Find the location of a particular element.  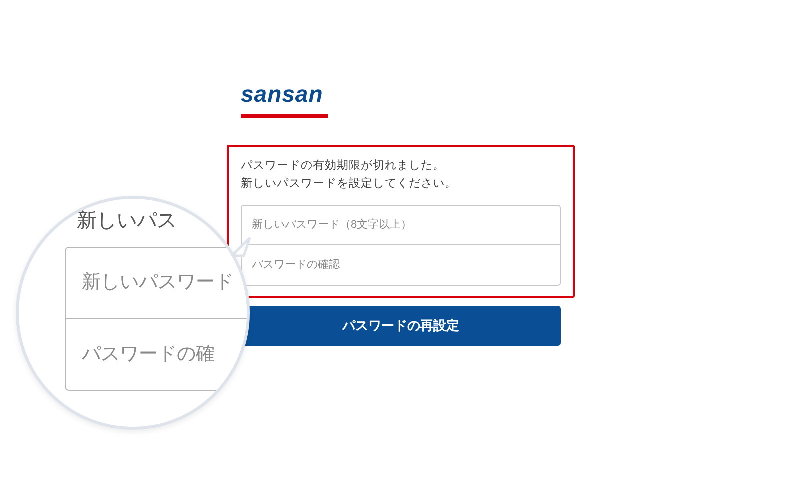

text-input: 新しいパスワード is located at coordinates (156, 283).